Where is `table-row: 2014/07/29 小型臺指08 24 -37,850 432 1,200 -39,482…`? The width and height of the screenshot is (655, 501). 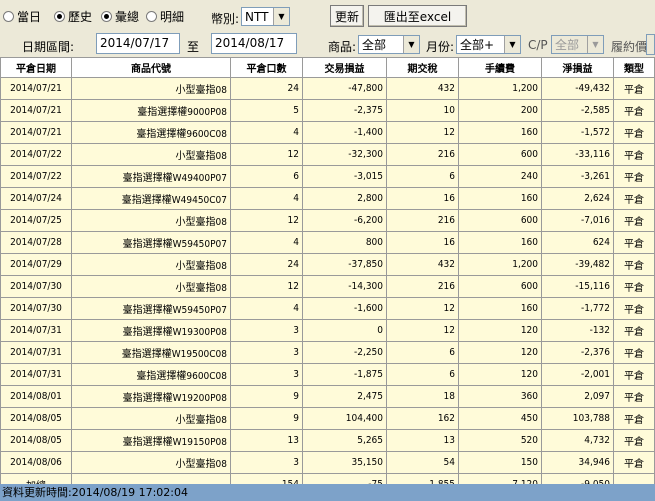
table-row: 2014/07/29 小型臺指08 24 -37,850 432 1,200 -39,482… is located at coordinates (327, 264).